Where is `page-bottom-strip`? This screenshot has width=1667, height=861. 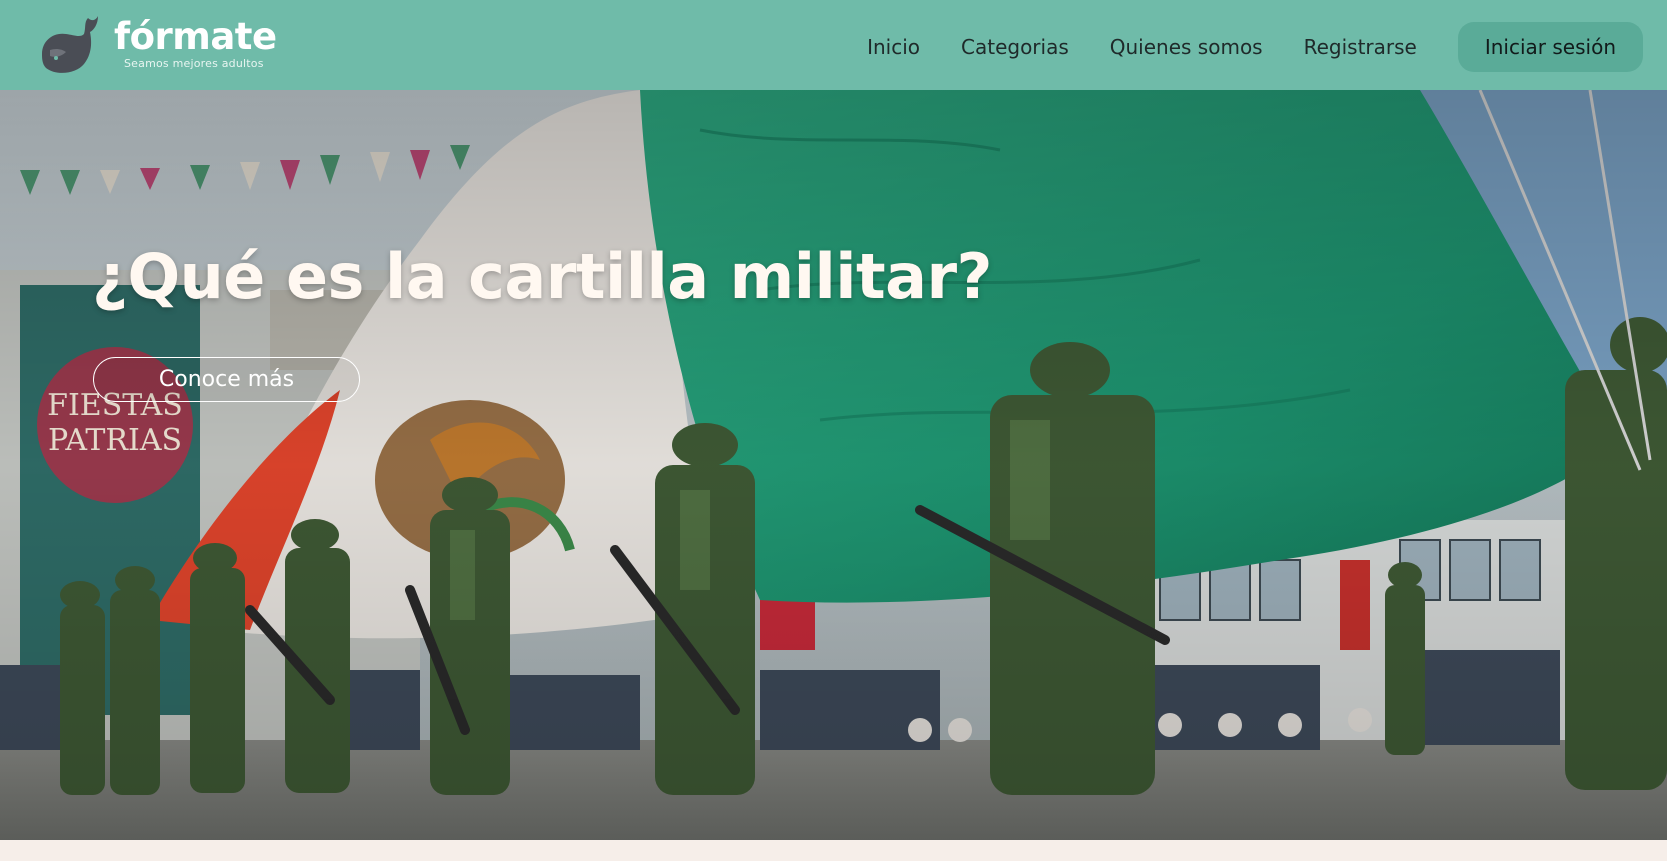
page-bottom-strip is located at coordinates (833, 850).